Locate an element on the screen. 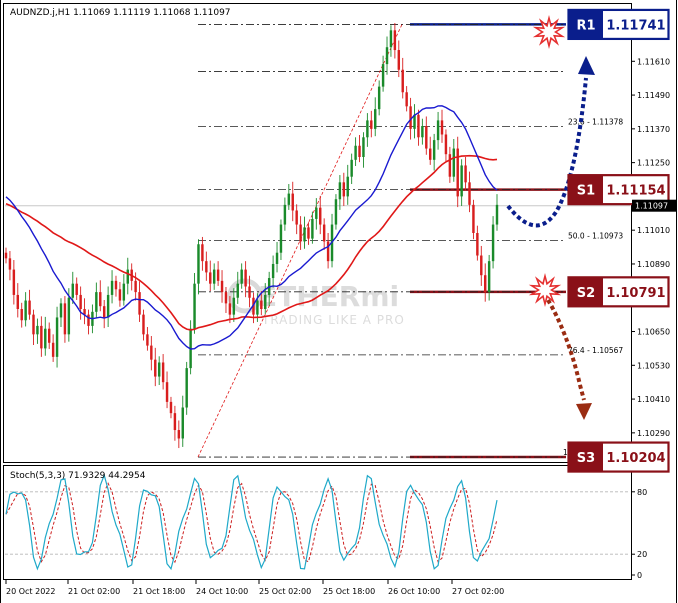 Image resolution: width=678 pixels, height=603 pixels. stoch-info: Stoch(5,3,3) 71.9329 44.2954 is located at coordinates (78, 476).